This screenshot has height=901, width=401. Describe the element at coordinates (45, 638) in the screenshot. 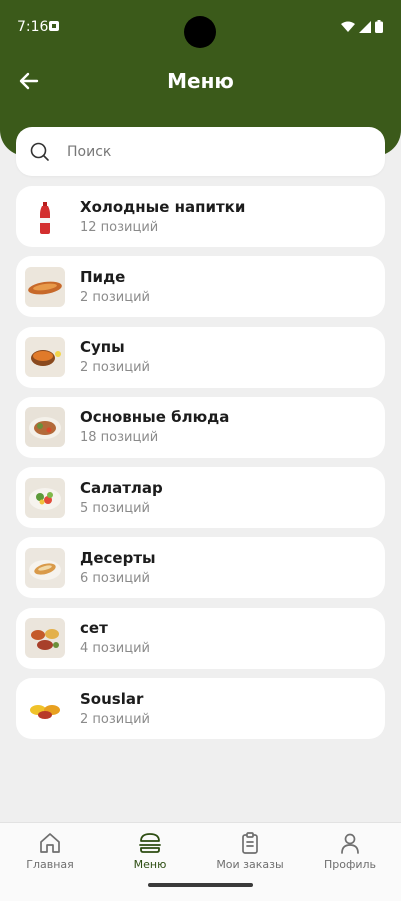

I see `set-thumbnail` at that location.